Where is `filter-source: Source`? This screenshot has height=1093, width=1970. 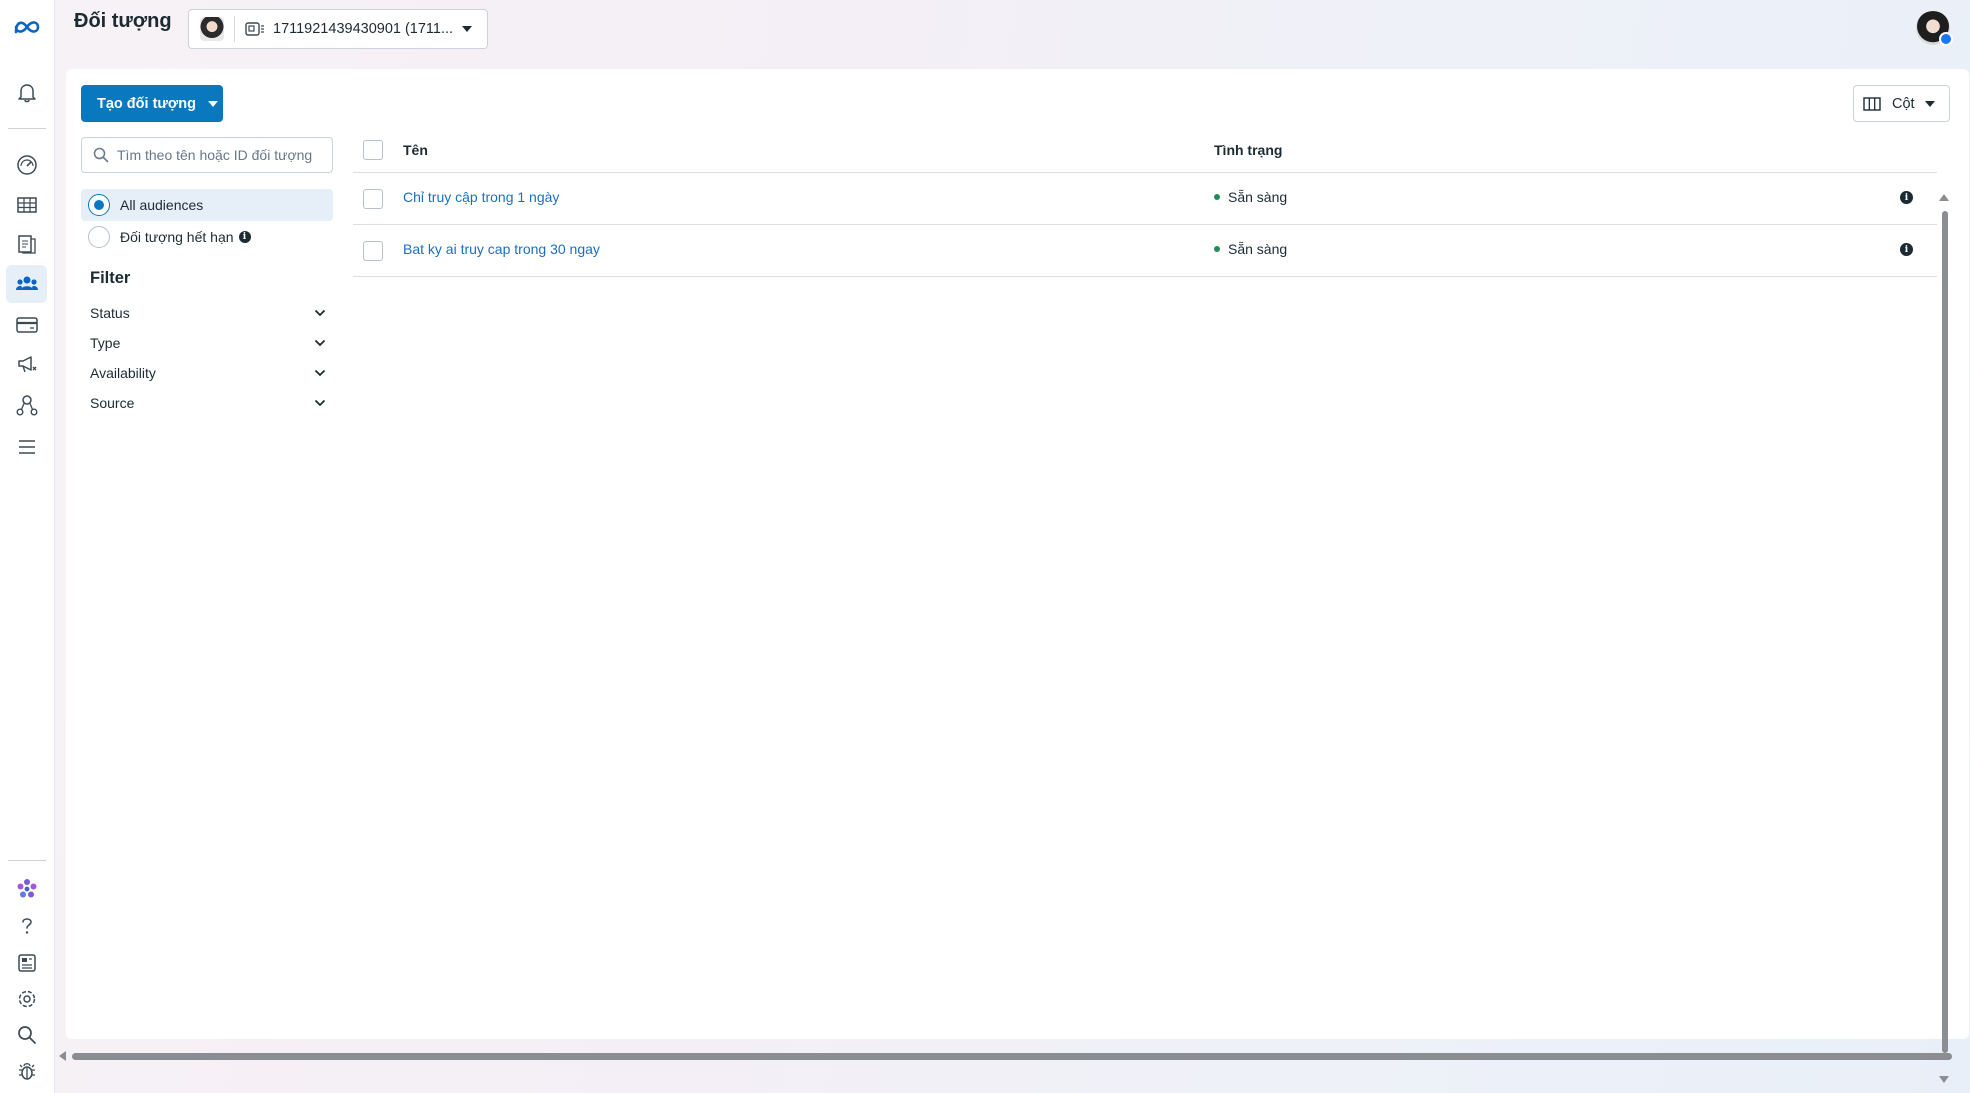
filter-source: Source is located at coordinates (208, 403).